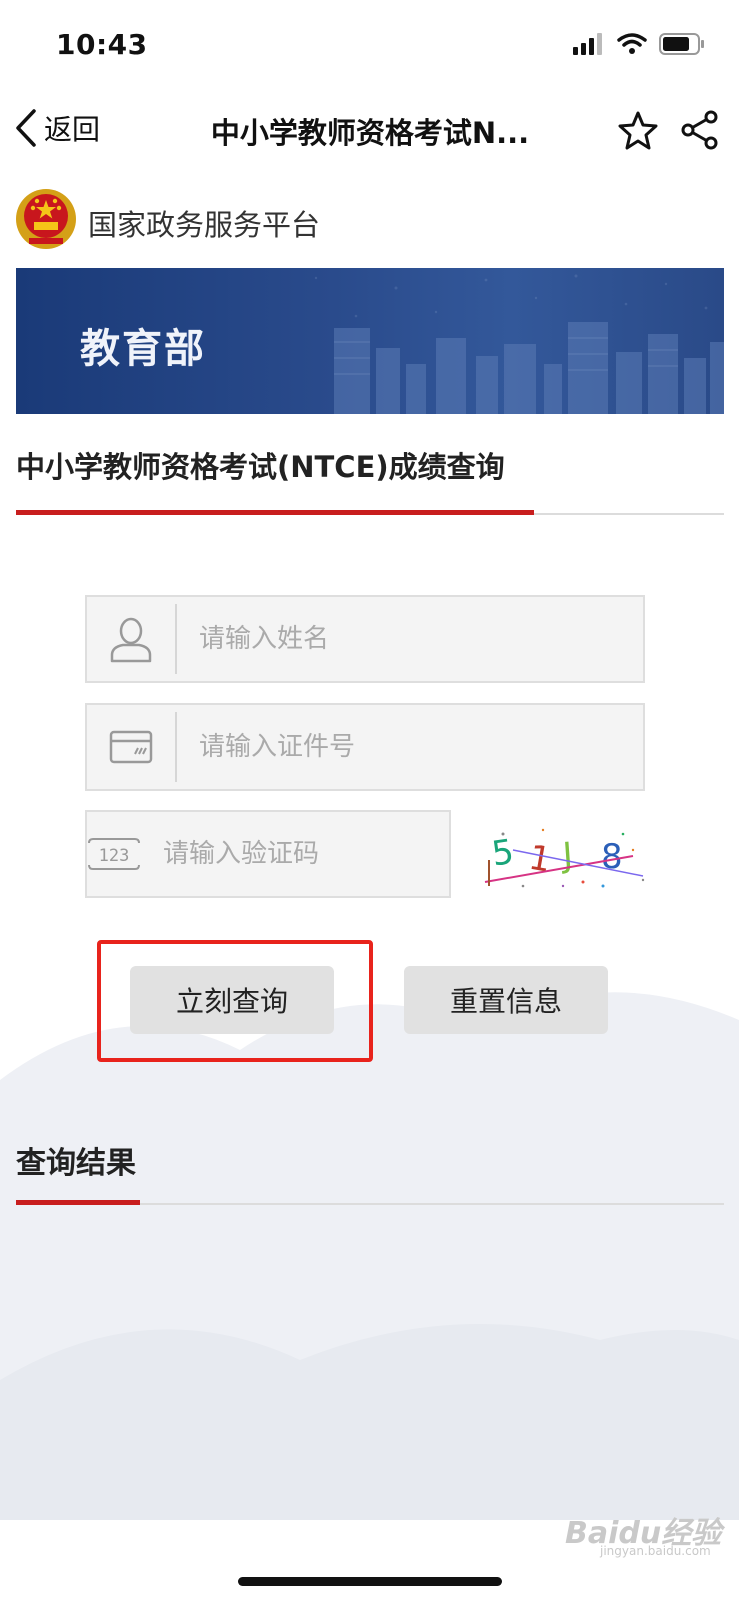  I want to click on star-icon, so click(638, 130).